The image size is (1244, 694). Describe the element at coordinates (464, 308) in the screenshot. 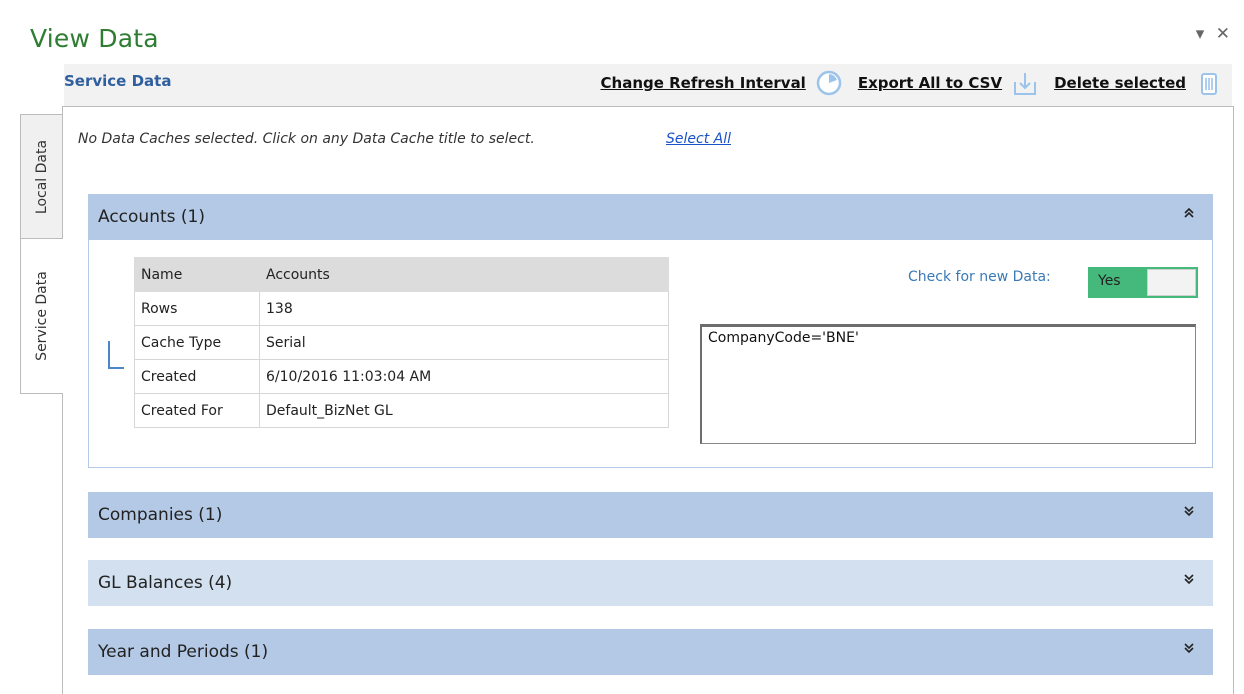

I see `prop-value: 138` at that location.